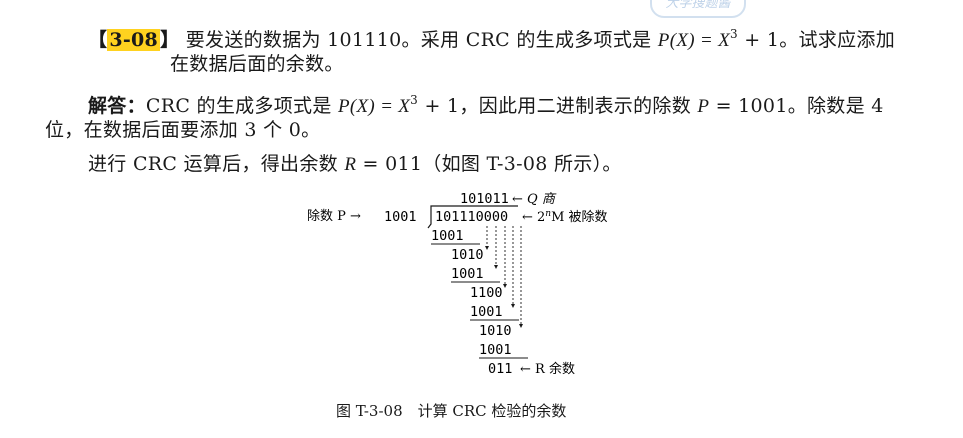 This screenshot has width=963, height=438. Describe the element at coordinates (241, 106) in the screenshot. I see `answer-text-a: CRC 的生成多项式是` at that location.